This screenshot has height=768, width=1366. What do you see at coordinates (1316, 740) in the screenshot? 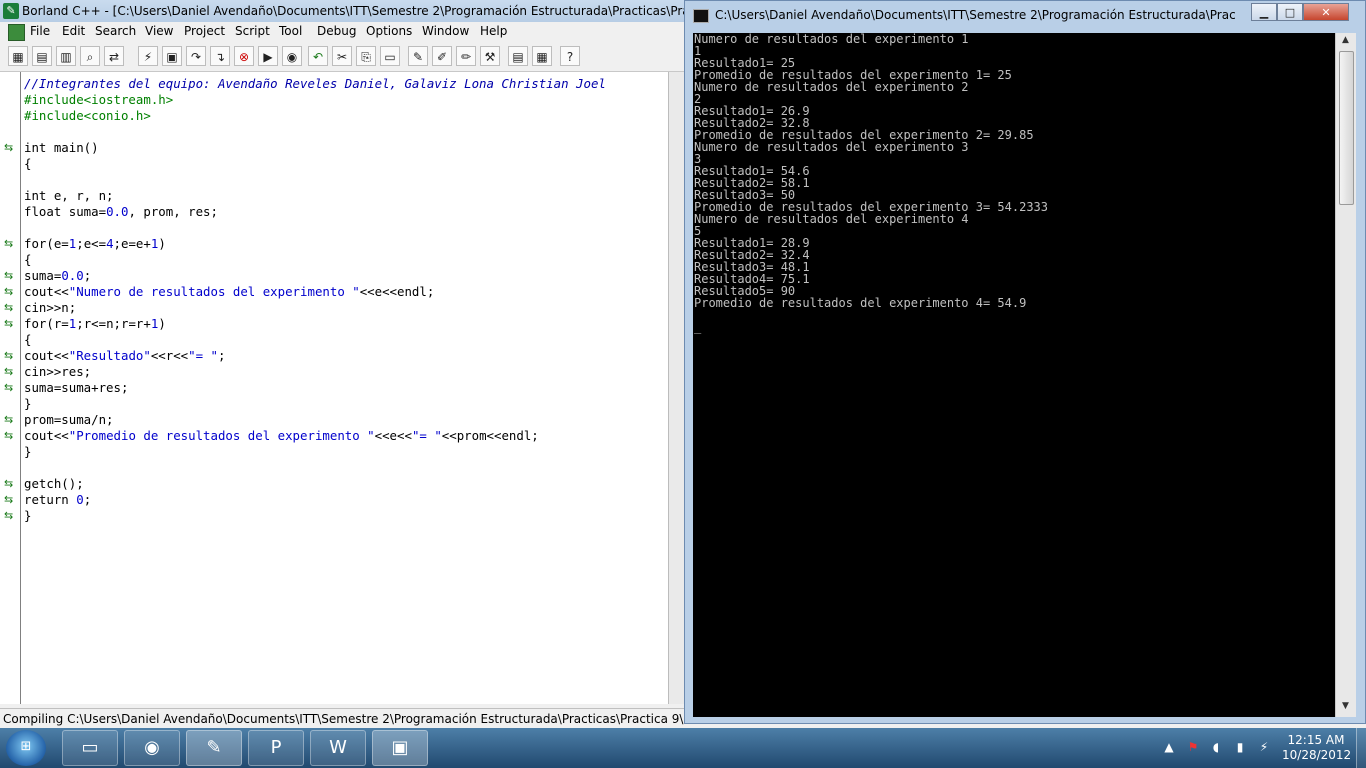
I see `clock-time: 12:15 AM` at bounding box center [1316, 740].